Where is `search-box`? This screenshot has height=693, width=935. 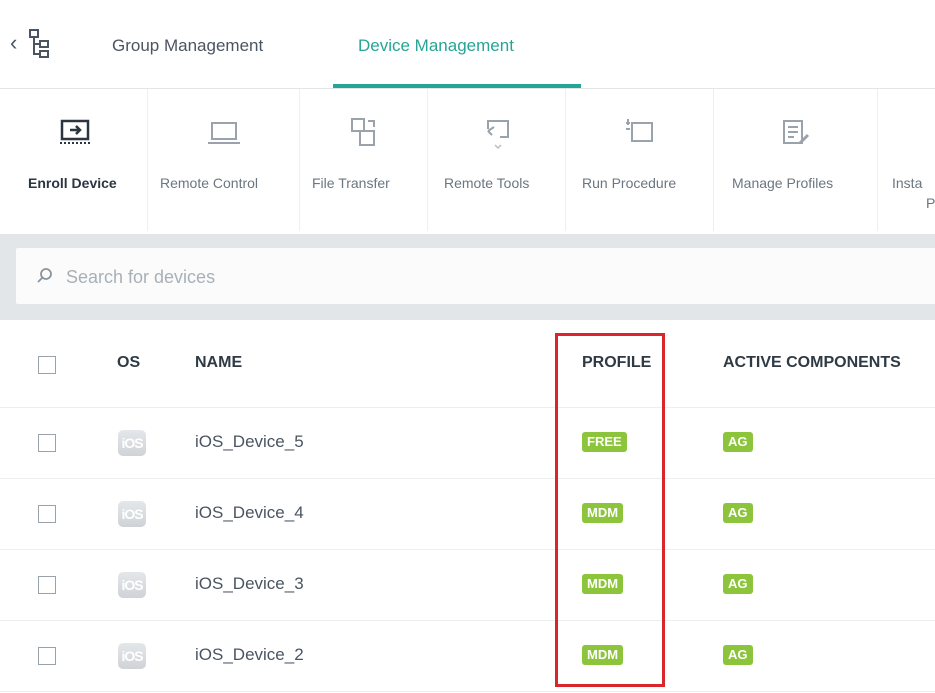 search-box is located at coordinates (475, 276).